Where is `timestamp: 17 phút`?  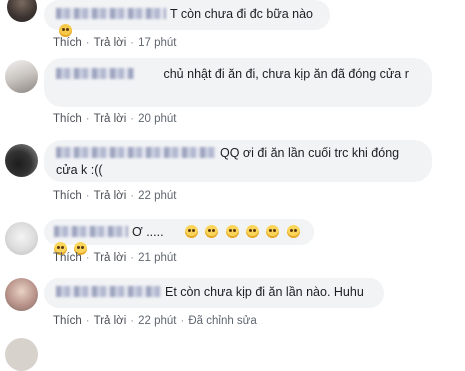 timestamp: 17 phút is located at coordinates (157, 43).